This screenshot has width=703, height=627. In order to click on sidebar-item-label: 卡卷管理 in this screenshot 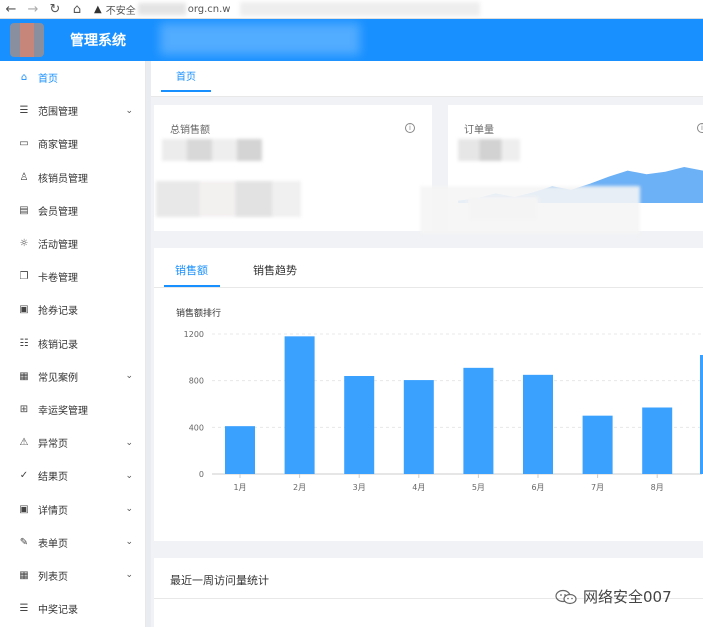, I will do `click(58, 279)`.